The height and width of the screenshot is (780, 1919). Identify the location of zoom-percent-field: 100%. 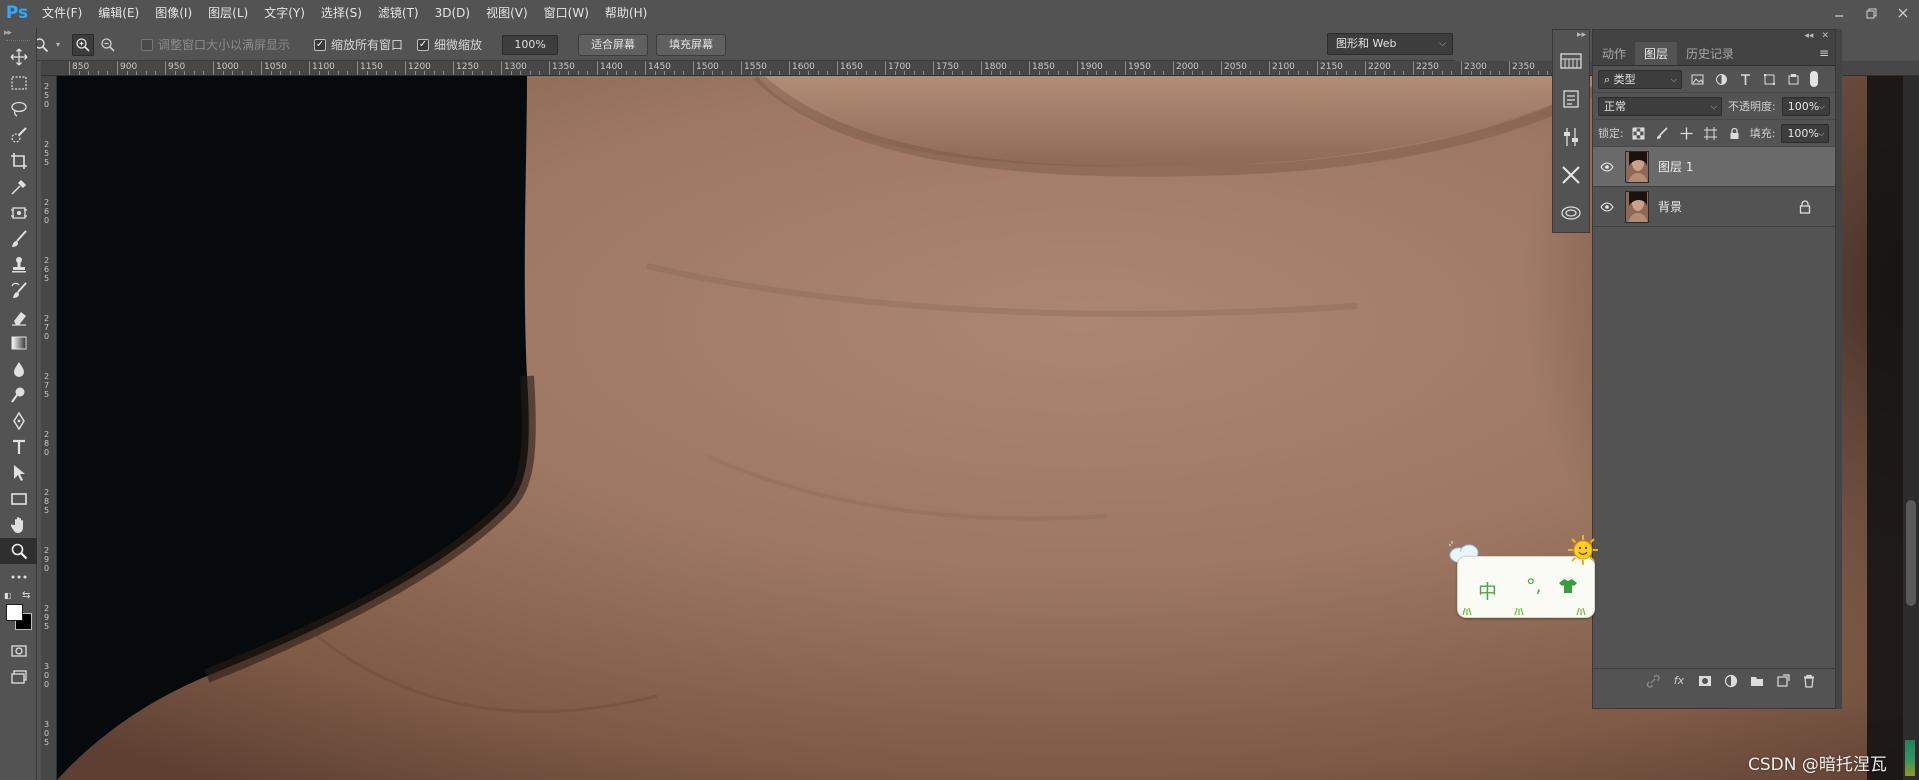
(530, 44).